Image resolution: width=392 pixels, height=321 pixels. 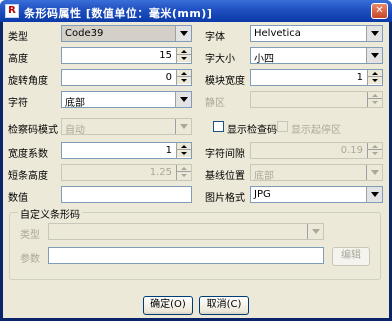 What do you see at coordinates (126, 100) in the screenshot?
I see `text-position-select: 底部` at bounding box center [126, 100].